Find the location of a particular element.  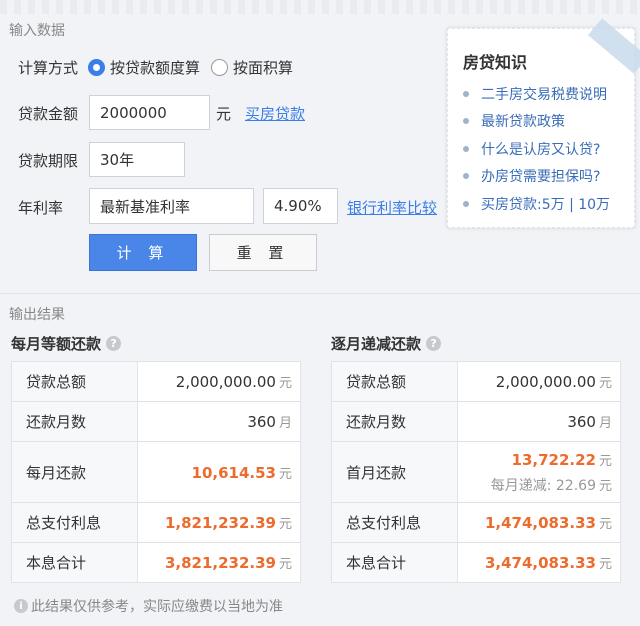

table-row: 每月还款 10,614.53 元 is located at coordinates (156, 472).